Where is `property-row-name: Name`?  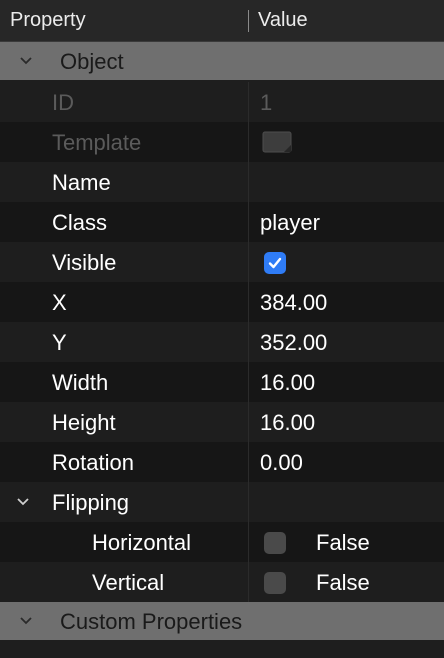
property-row-name: Name is located at coordinates (222, 182).